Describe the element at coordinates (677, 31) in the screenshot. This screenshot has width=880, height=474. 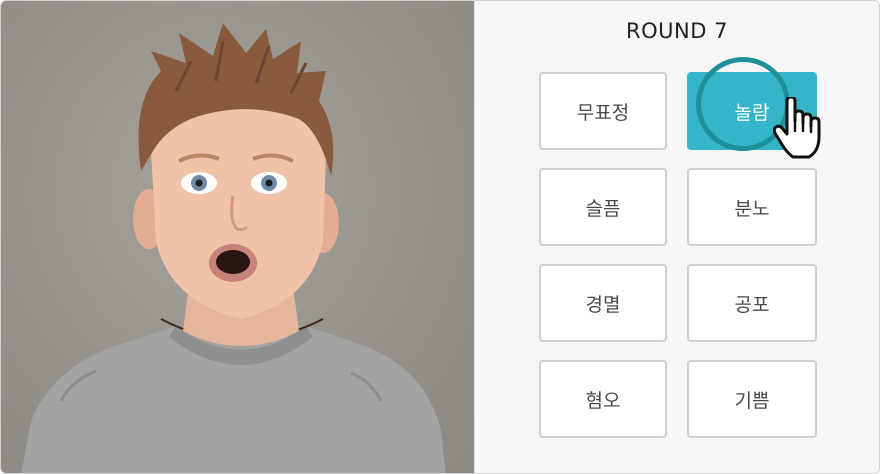
I see `round-title: ROUND 7` at that location.